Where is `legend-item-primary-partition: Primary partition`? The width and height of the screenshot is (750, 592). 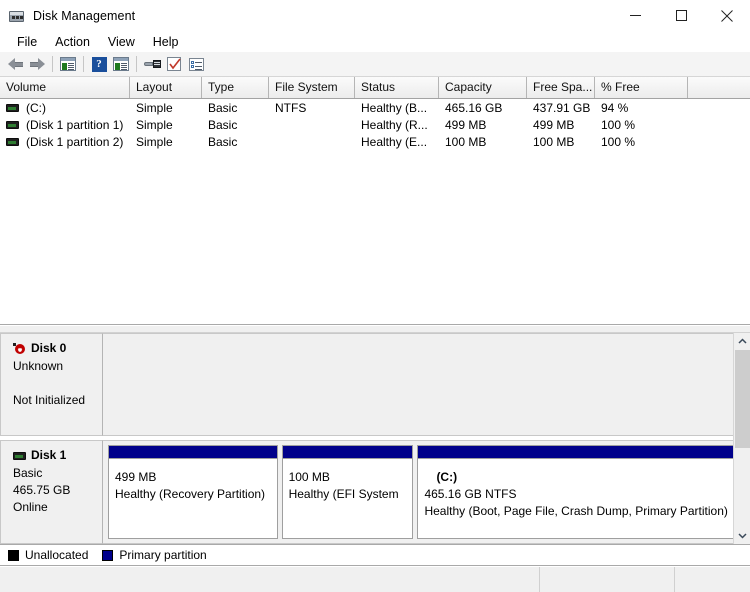 legend-item-primary-partition: Primary partition is located at coordinates (154, 555).